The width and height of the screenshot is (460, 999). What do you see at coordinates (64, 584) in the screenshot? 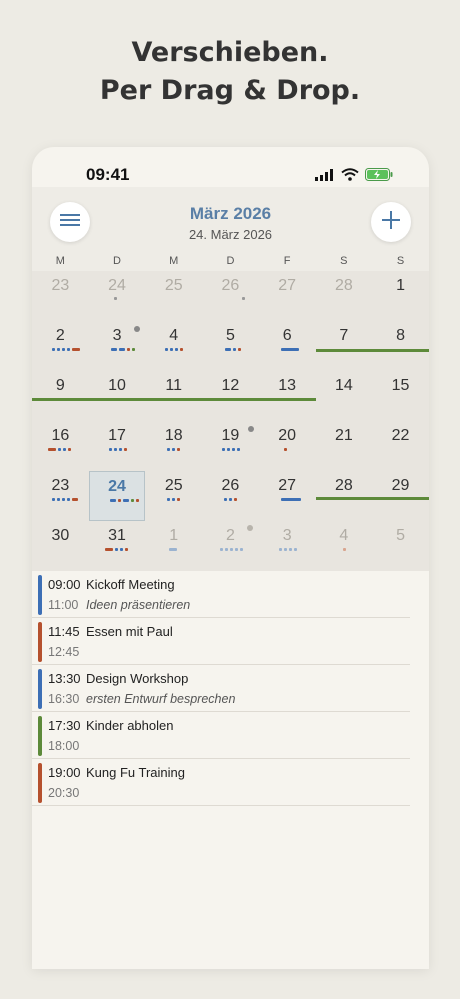
I see `event-start-time: 09:00` at bounding box center [64, 584].